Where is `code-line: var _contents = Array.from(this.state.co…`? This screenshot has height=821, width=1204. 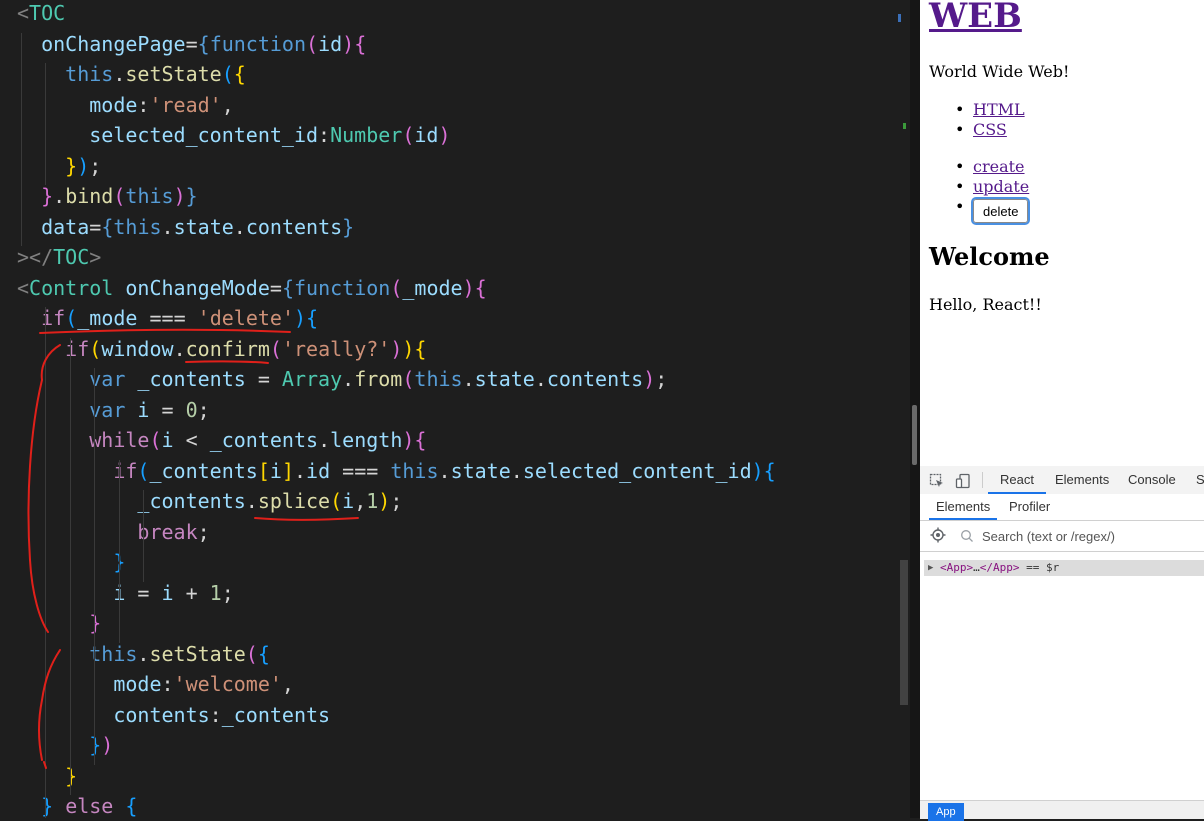 code-line: var _contents = Array.from(this.state.co… is located at coordinates (342, 379).